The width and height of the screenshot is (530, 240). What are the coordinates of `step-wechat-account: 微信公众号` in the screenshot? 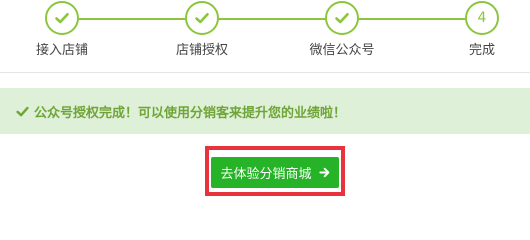 It's located at (342, 29).